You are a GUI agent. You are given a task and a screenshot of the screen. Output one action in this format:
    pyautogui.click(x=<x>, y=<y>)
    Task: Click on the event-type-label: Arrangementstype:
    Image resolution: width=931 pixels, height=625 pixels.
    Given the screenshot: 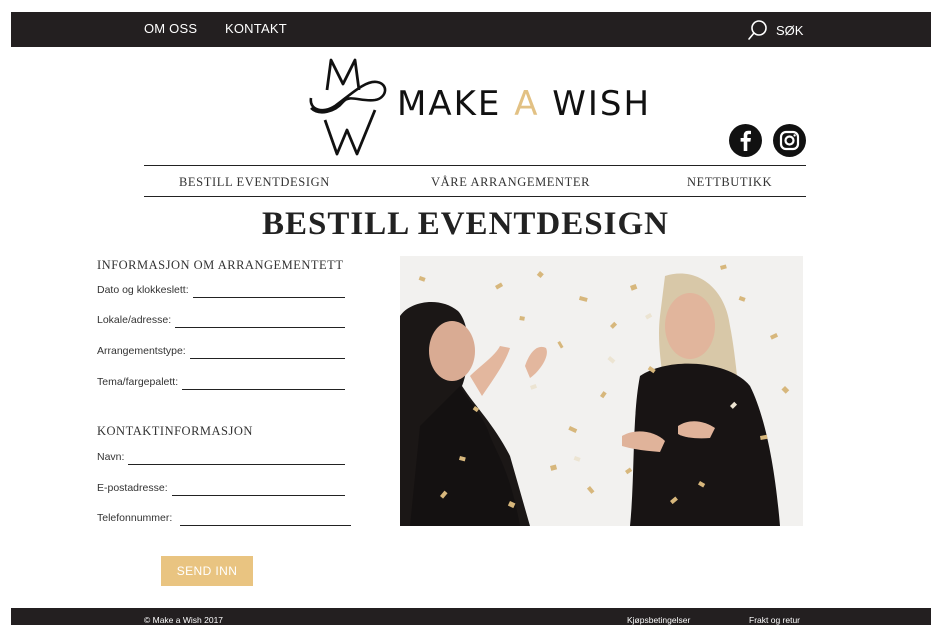 What is the action you would take?
    pyautogui.click(x=141, y=351)
    